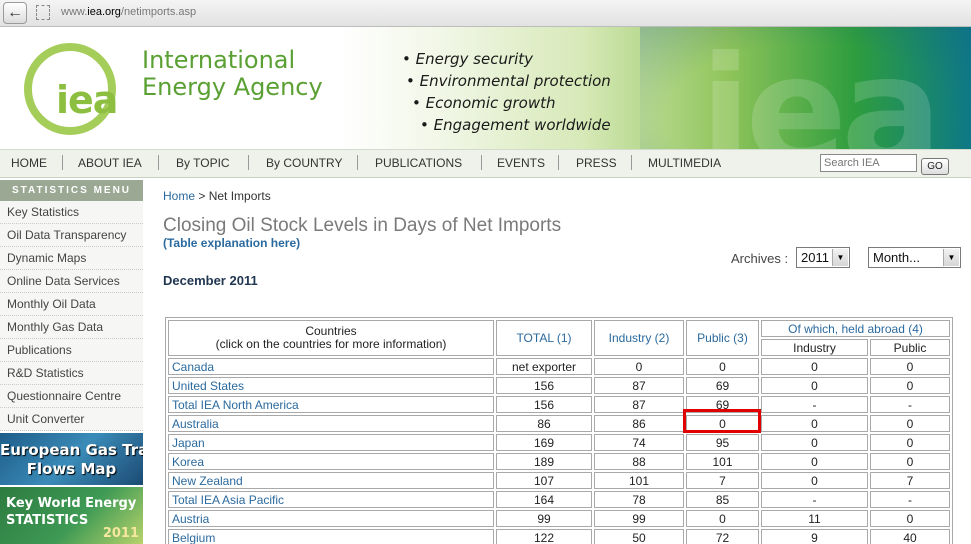 This screenshot has width=971, height=544. I want to click on key-world-energy-statistics-banner: Key World Energy STATISTICS 2011, so click(71, 515).